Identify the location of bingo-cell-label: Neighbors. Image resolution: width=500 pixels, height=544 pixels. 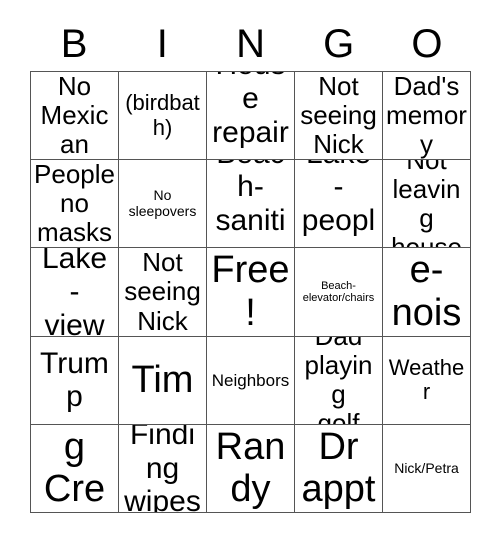
(250, 380).